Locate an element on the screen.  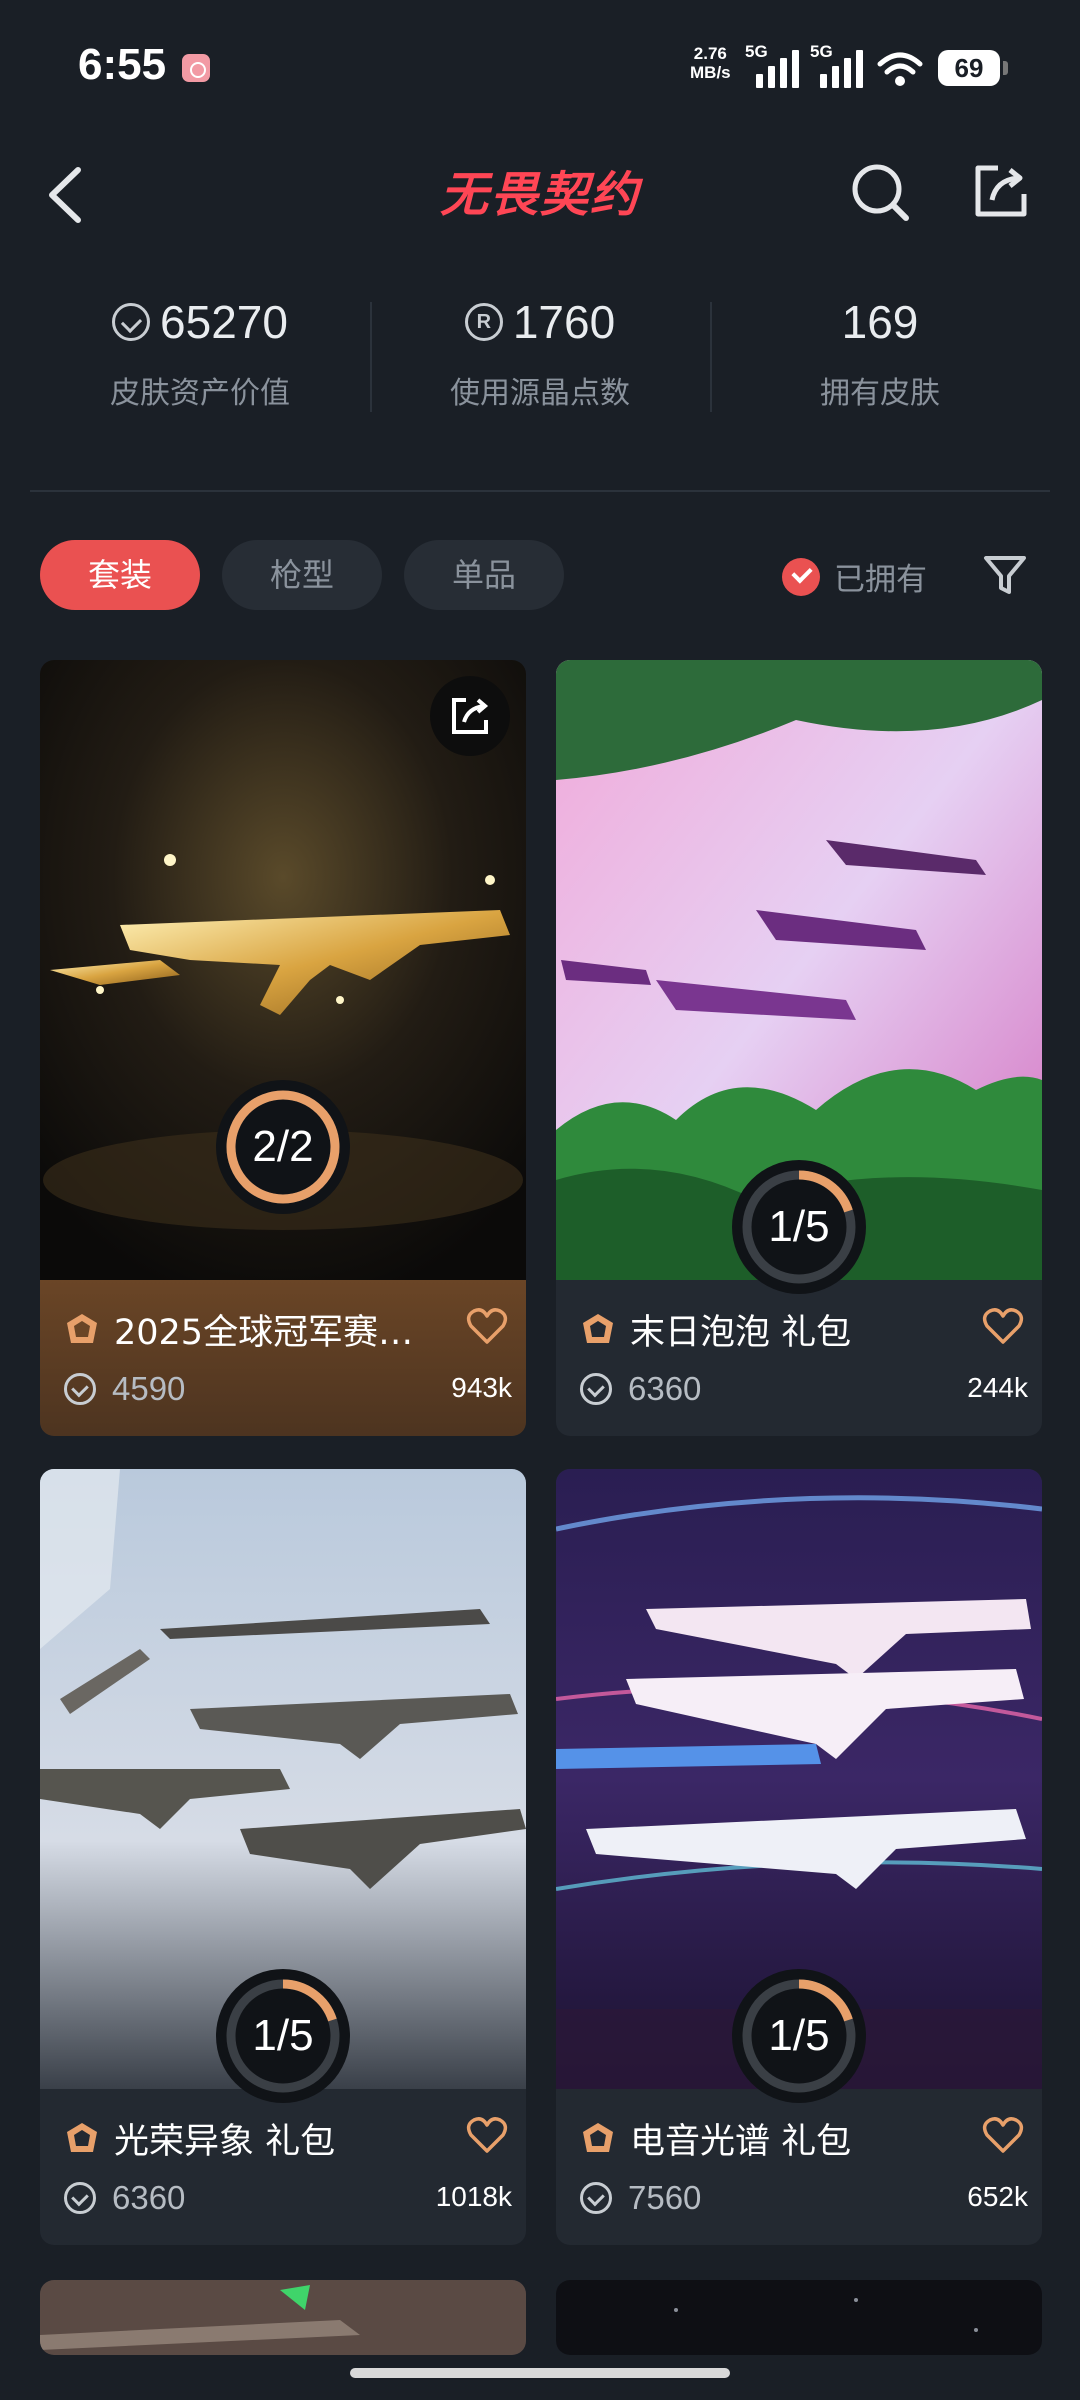
card-info: 电音光谱 礼包 7560 652k is located at coordinates (799, 2167).